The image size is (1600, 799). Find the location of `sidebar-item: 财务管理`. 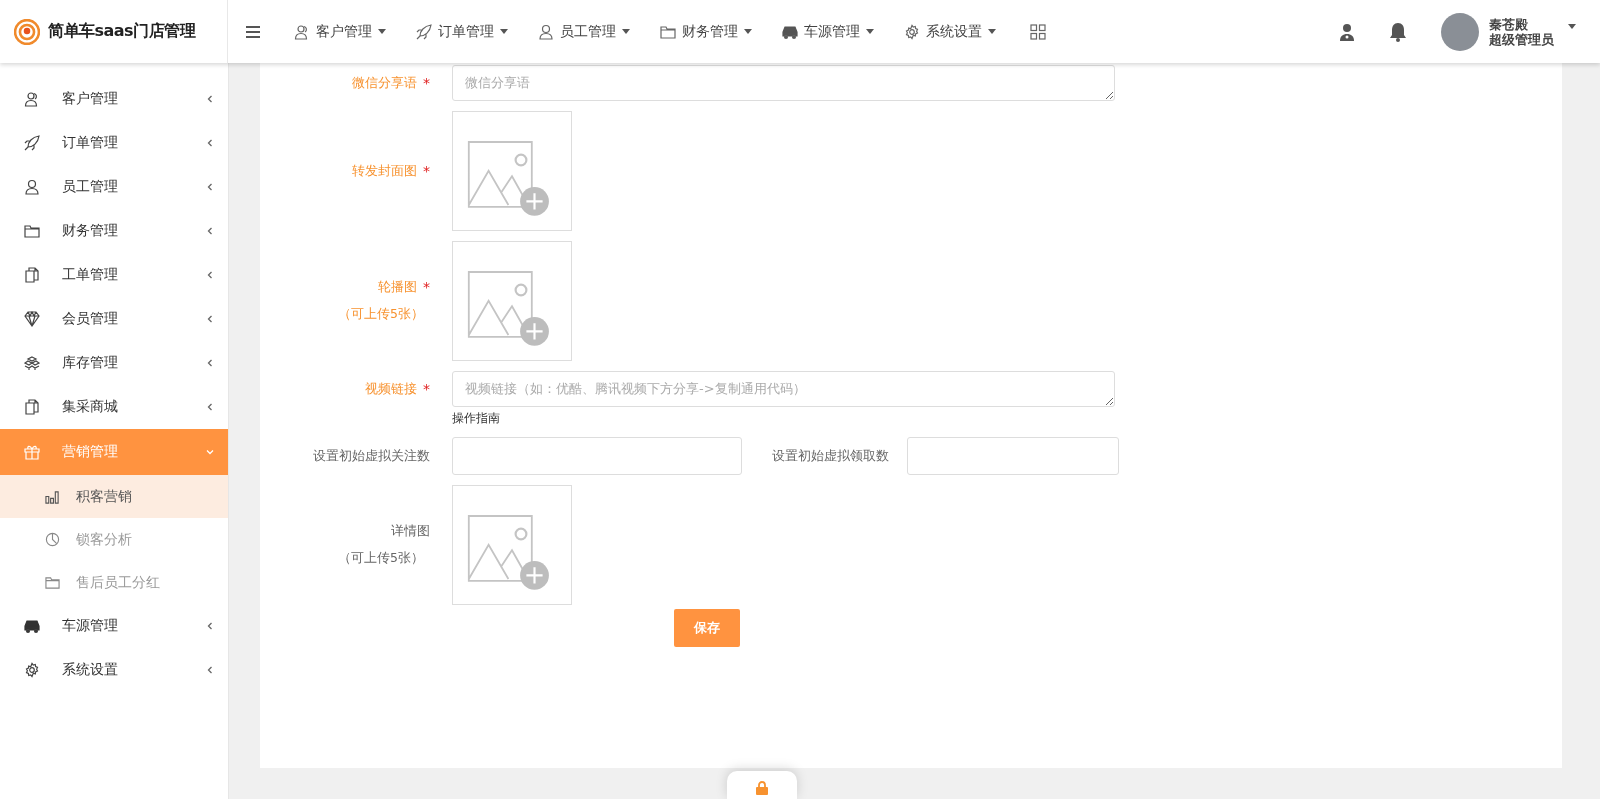

sidebar-item: 财务管理 is located at coordinates (114, 231).